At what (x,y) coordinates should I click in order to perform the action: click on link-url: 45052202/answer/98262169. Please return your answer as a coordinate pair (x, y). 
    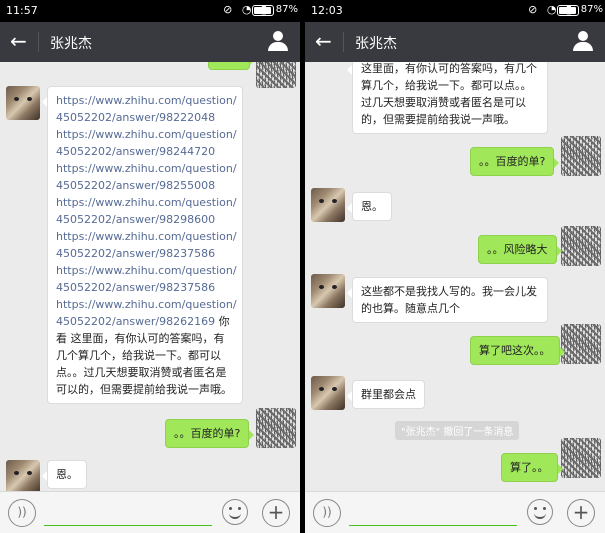
    Looking at the image, I should click on (135, 321).